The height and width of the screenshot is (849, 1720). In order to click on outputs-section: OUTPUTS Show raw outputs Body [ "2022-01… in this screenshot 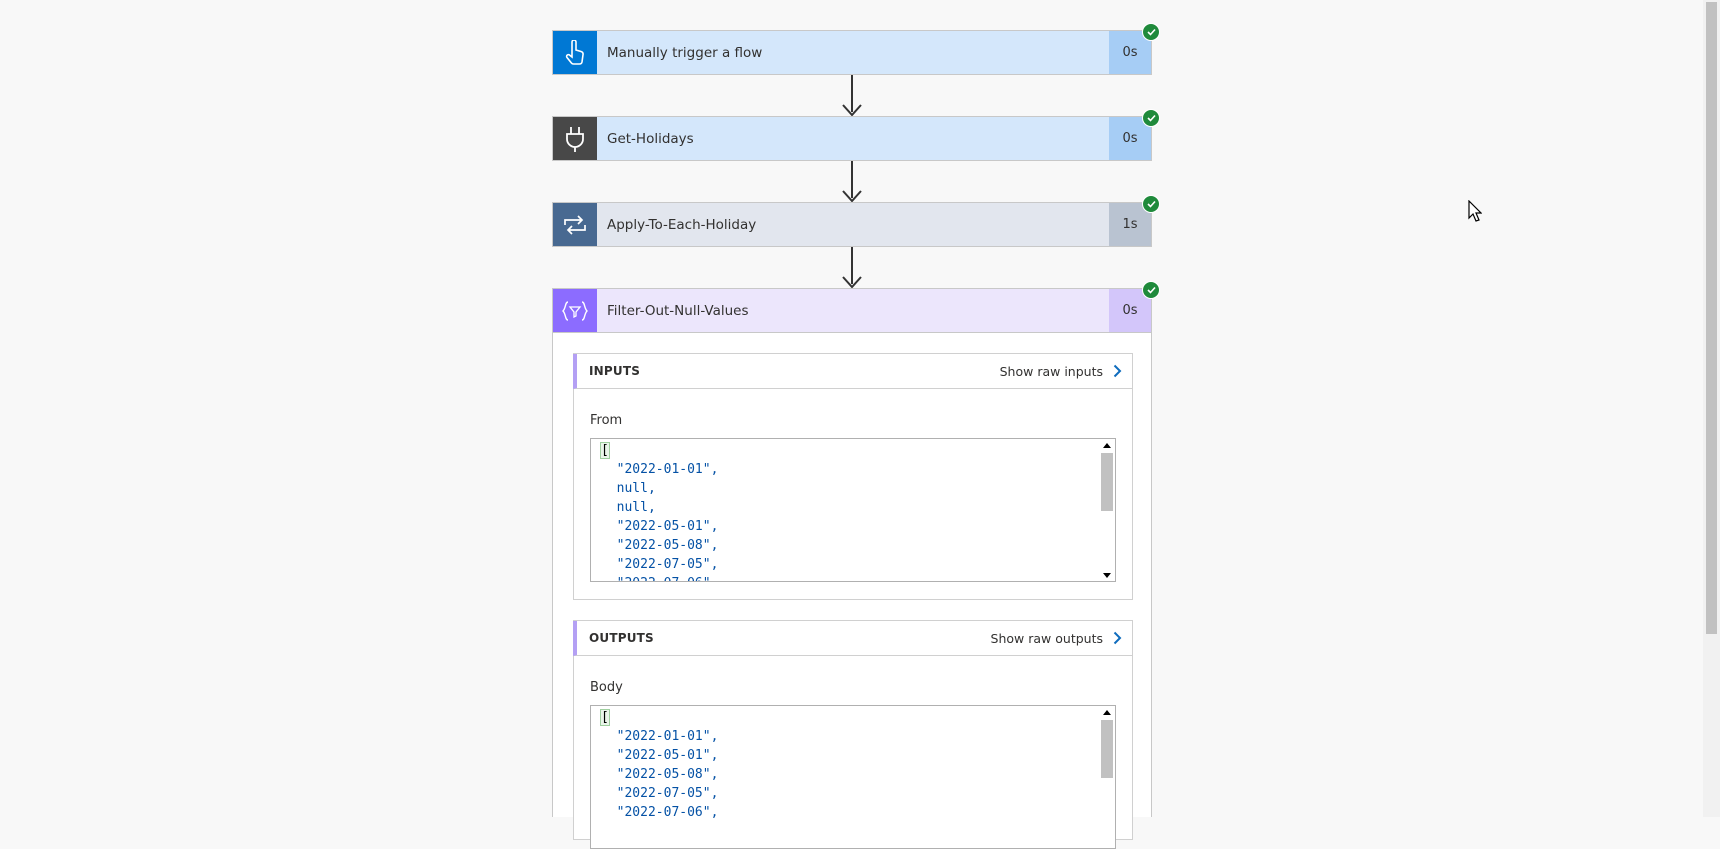, I will do `click(853, 734)`.